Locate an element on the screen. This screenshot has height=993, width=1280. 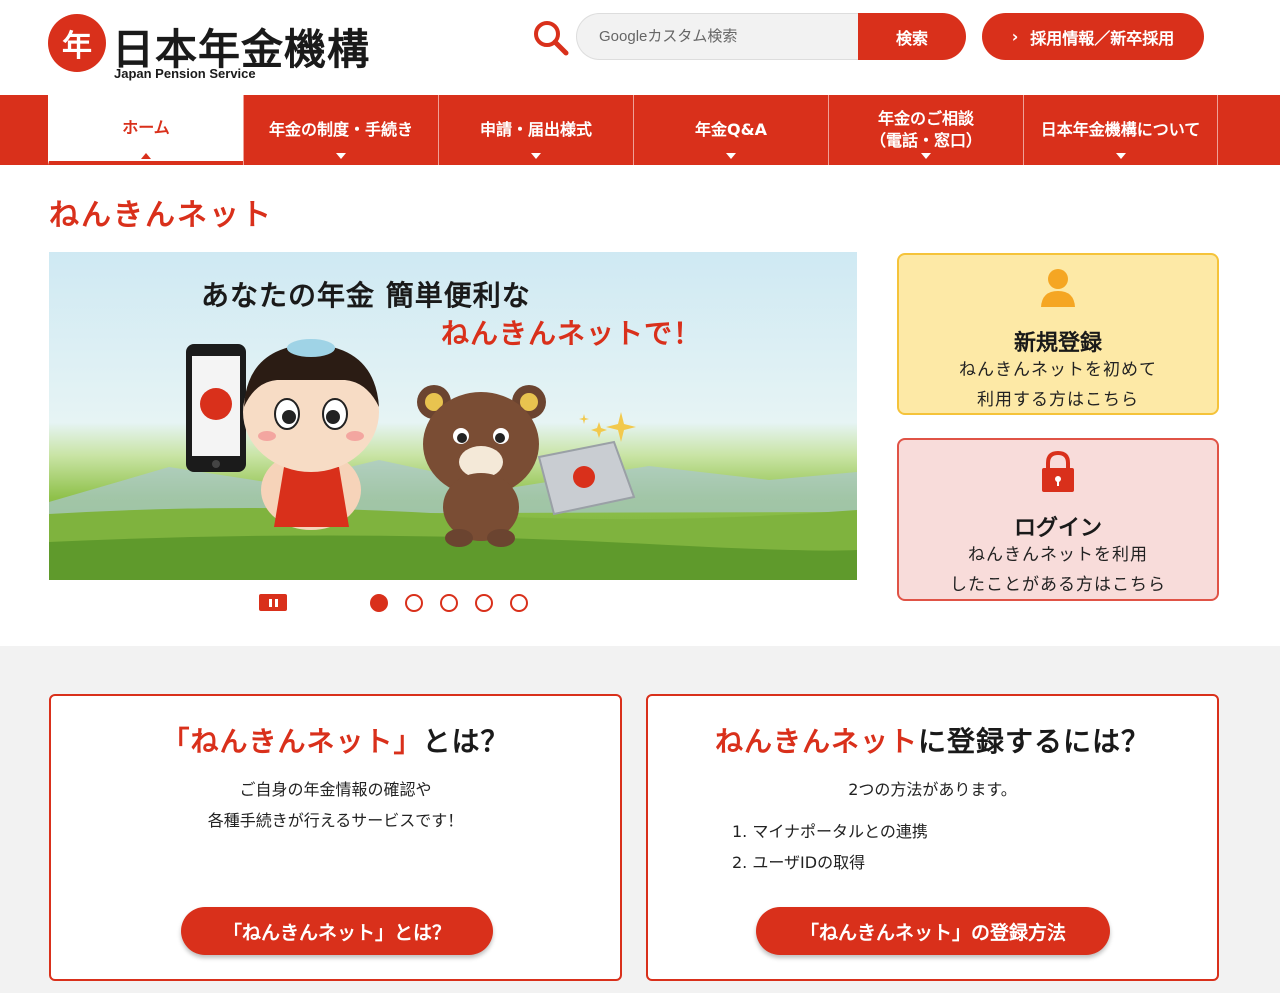
login-card: ログイン ねんきんネットを利用 したことがある方はこちら is located at coordinates (1058, 519).